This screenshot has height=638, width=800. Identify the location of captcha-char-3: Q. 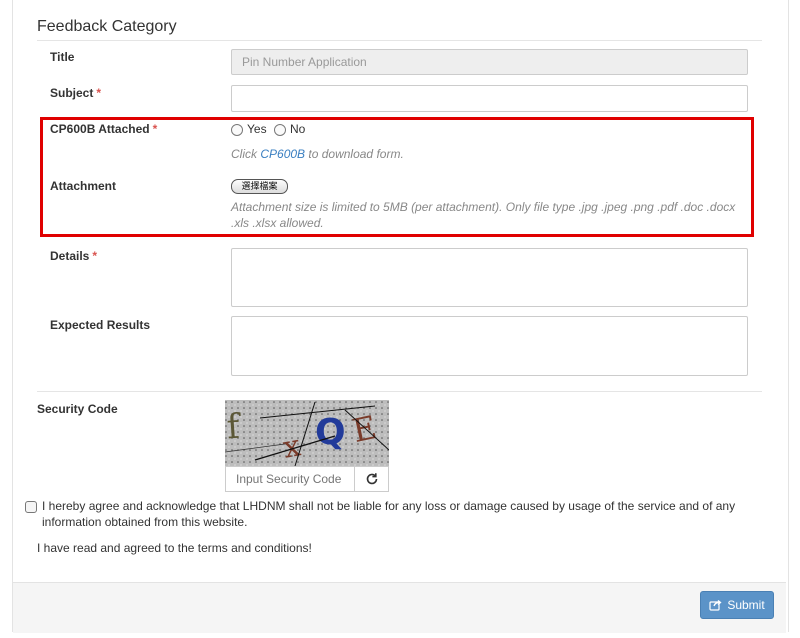
(330, 432).